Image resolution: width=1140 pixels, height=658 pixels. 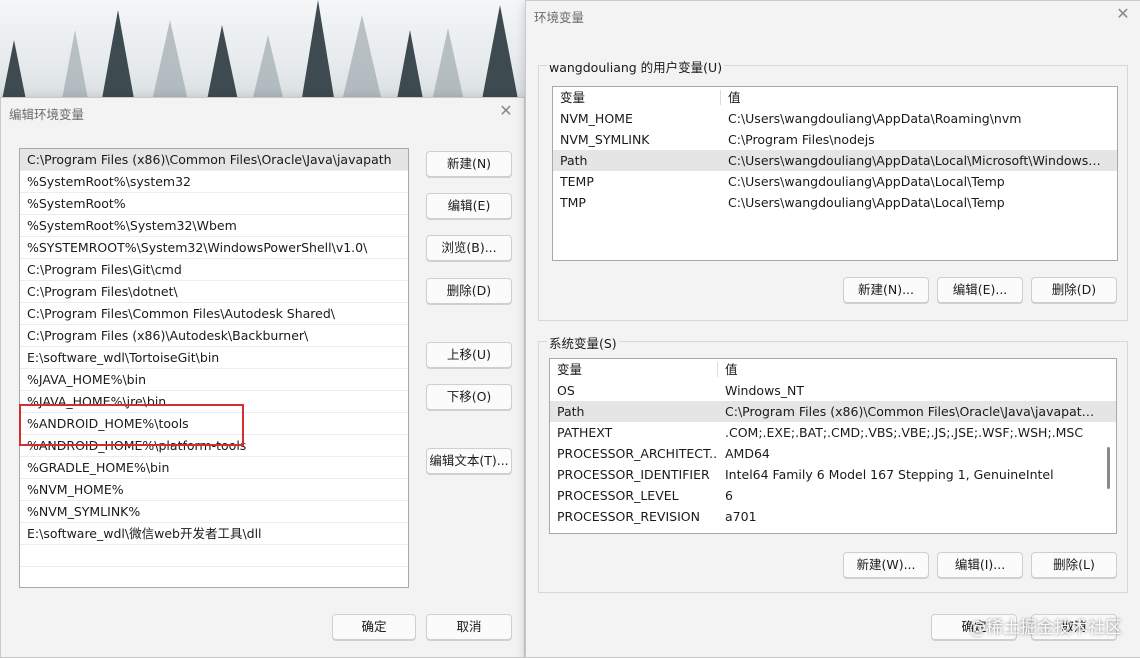 What do you see at coordinates (596, 118) in the screenshot?
I see `variable-name: NVM_HOME` at bounding box center [596, 118].